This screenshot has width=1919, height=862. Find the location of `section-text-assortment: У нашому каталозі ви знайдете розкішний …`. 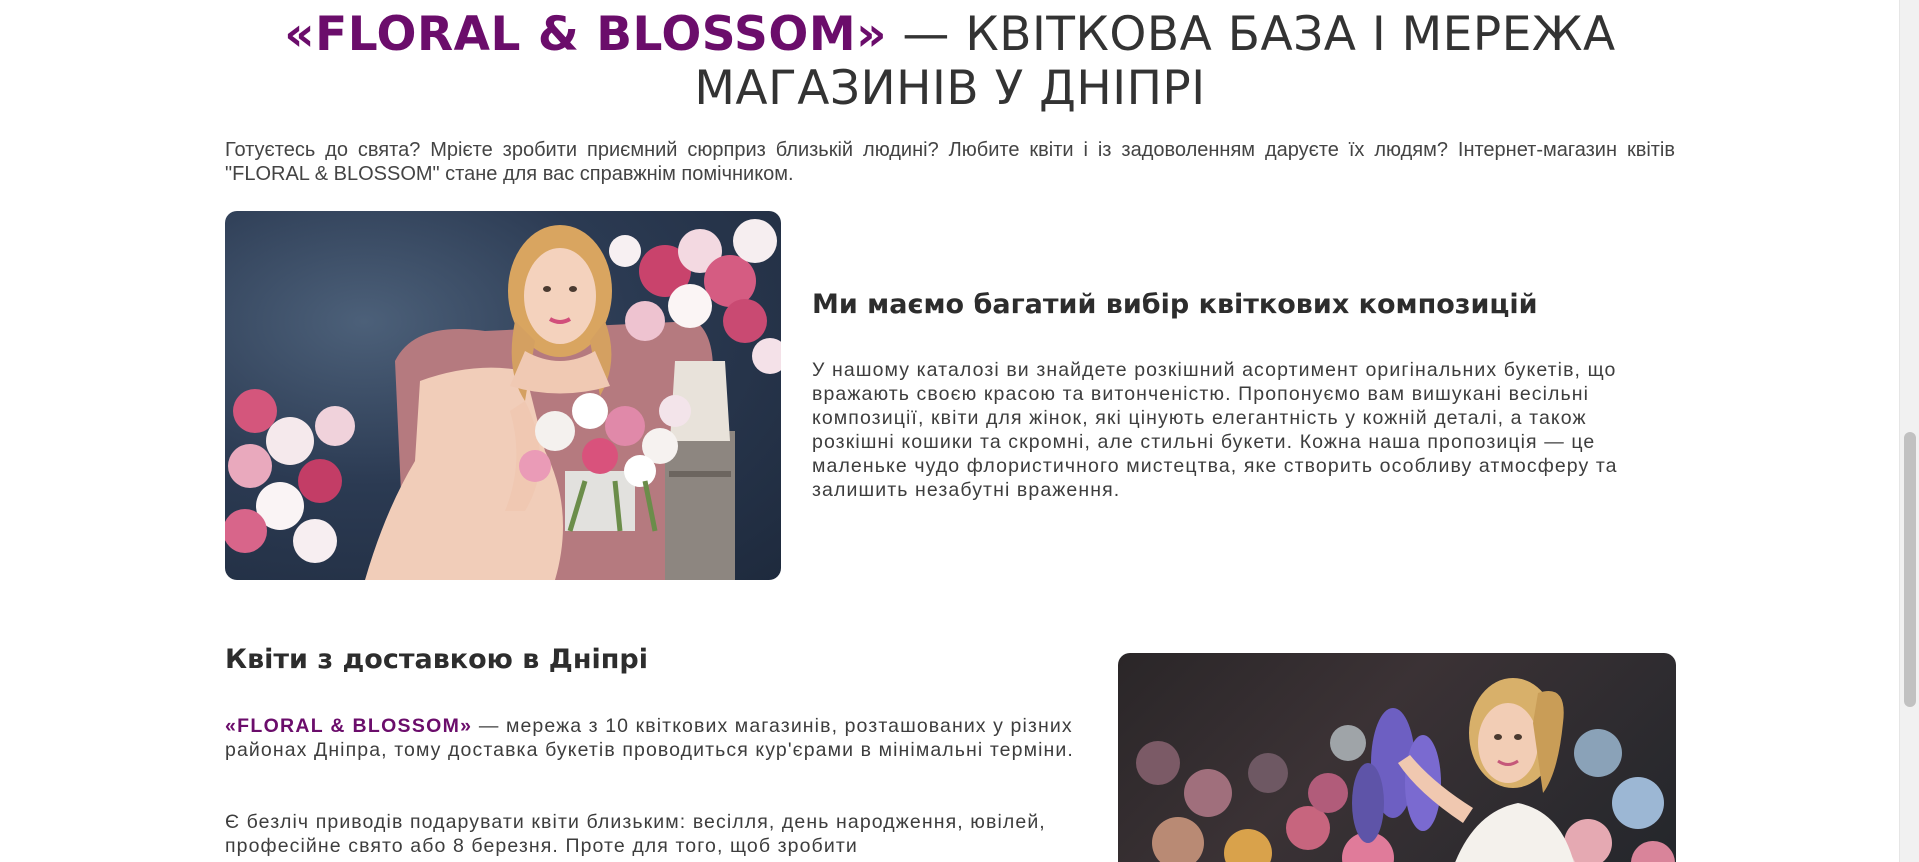

section-text-assortment: У нашому каталозі ви знайдете розкішний … is located at coordinates (1215, 430).